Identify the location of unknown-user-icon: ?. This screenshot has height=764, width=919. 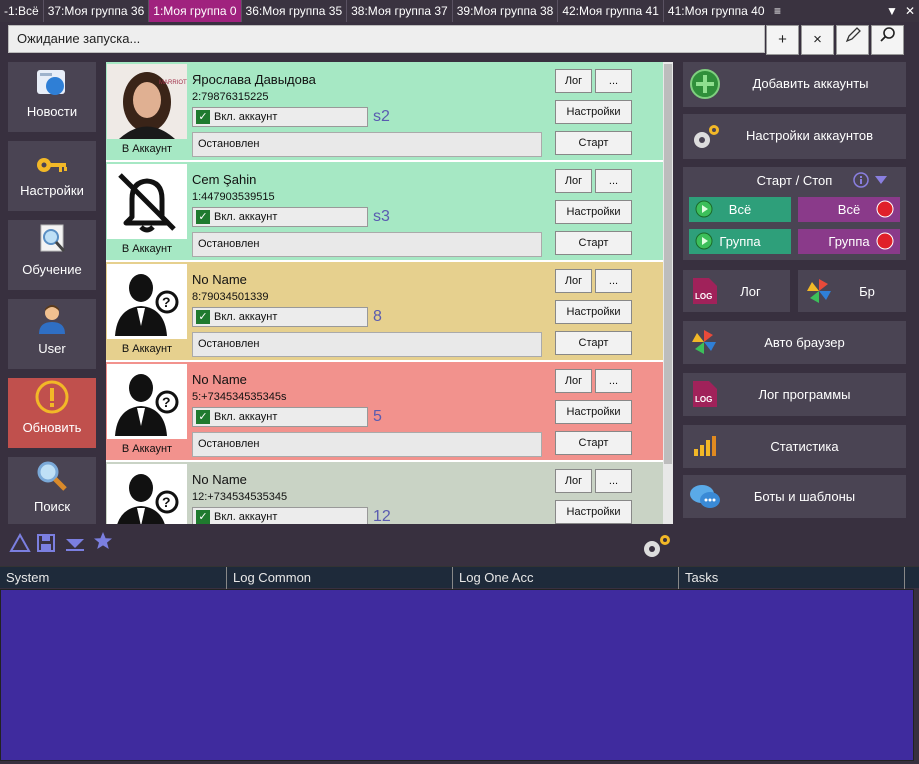
(147, 494).